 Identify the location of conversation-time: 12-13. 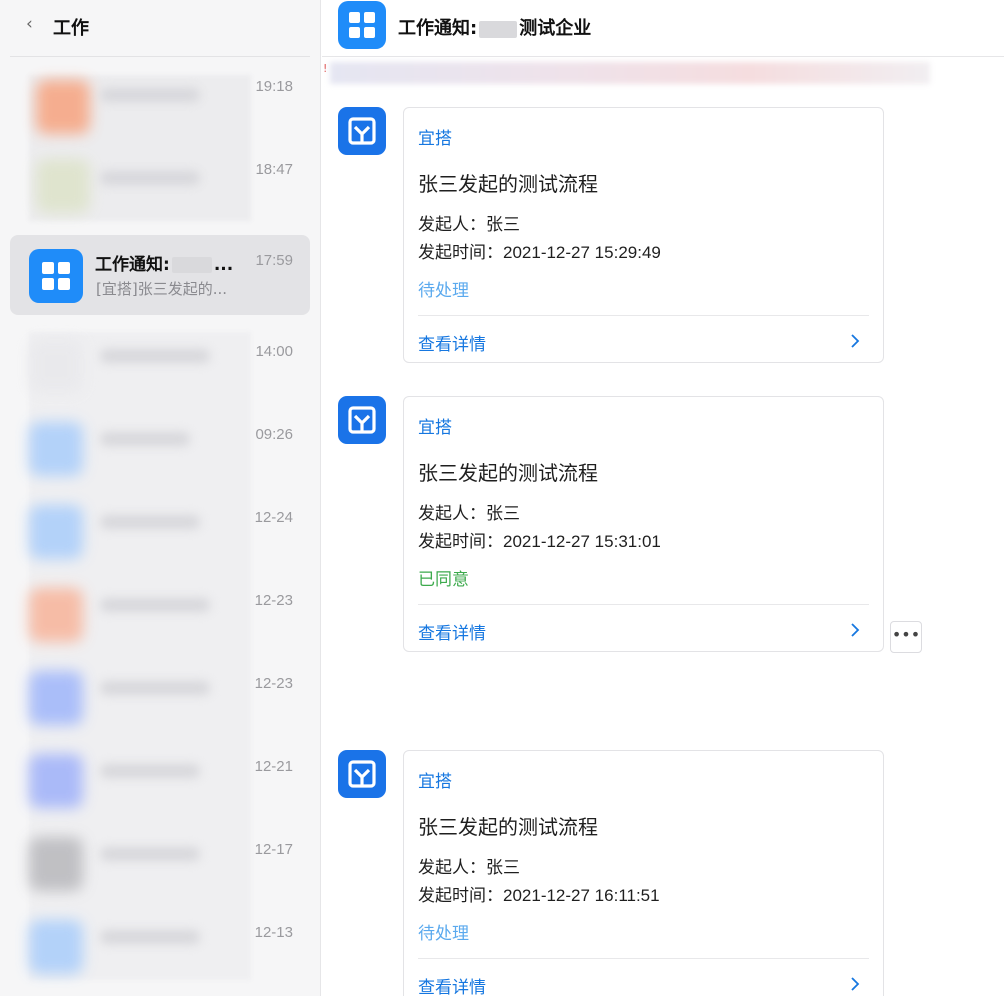
(273, 932).